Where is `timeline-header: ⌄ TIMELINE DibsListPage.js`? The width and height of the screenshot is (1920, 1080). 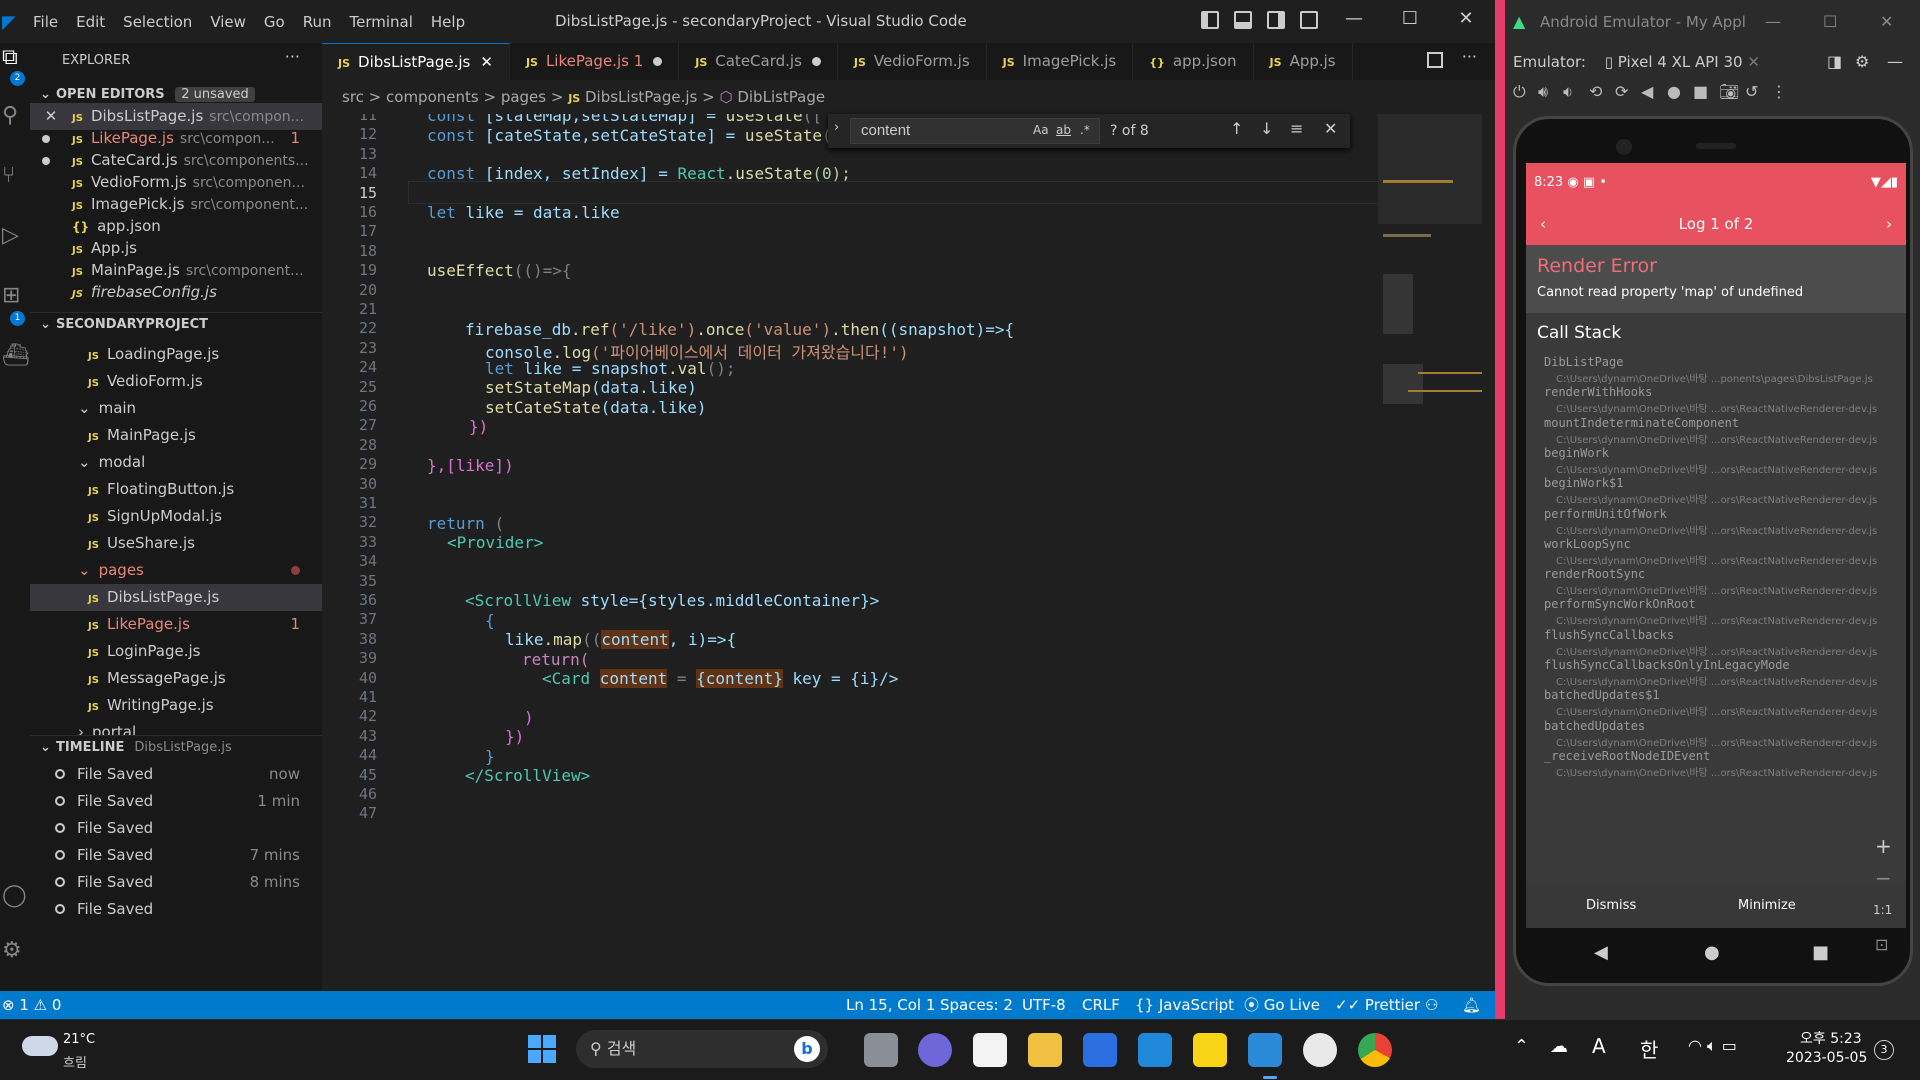 timeline-header: ⌄ TIMELINE DibsListPage.js is located at coordinates (176, 747).